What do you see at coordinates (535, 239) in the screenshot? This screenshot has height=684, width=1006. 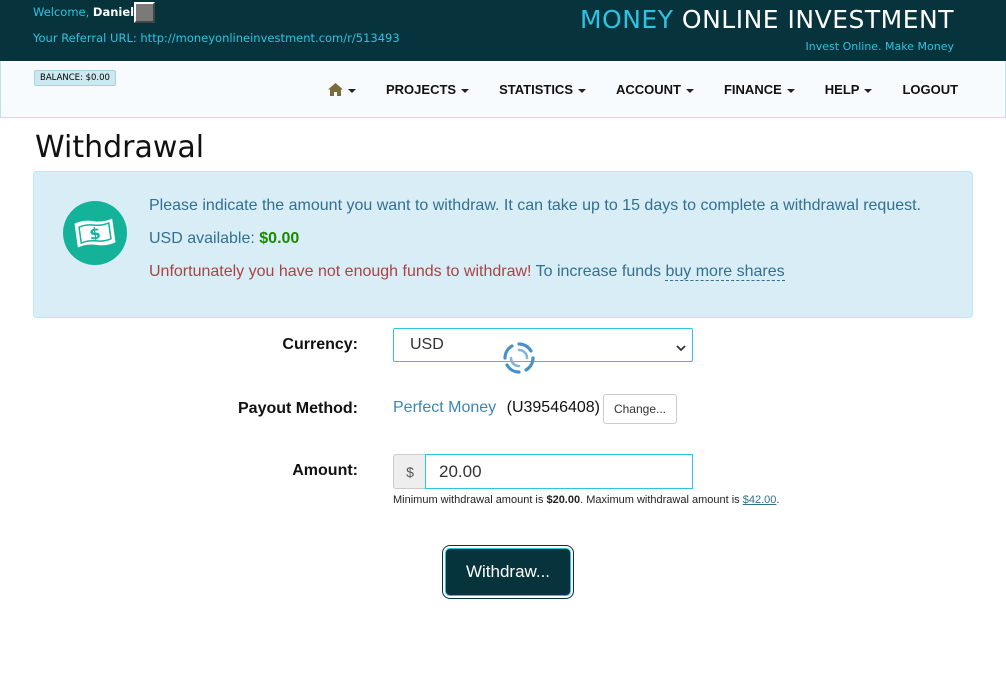 I see `usd-available-line: USD available: $0.00` at bounding box center [535, 239].